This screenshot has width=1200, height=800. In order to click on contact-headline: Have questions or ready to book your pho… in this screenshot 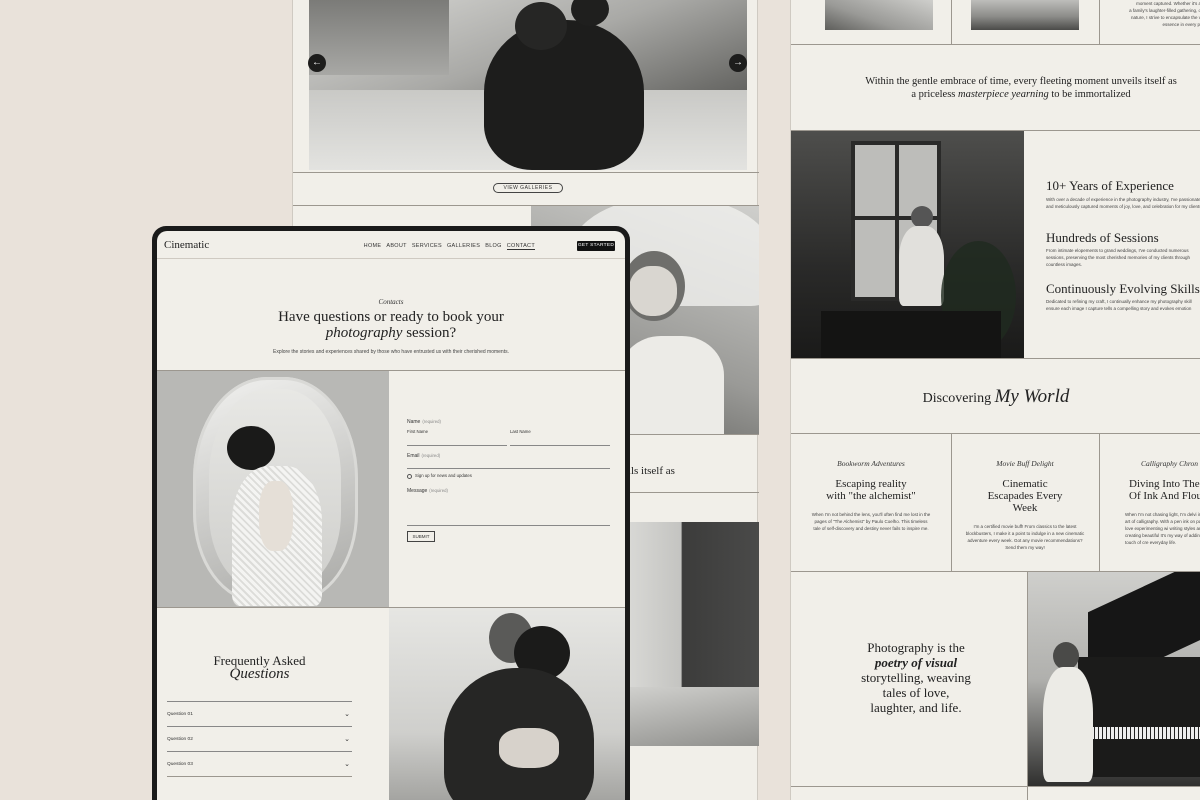, I will do `click(391, 325)`.